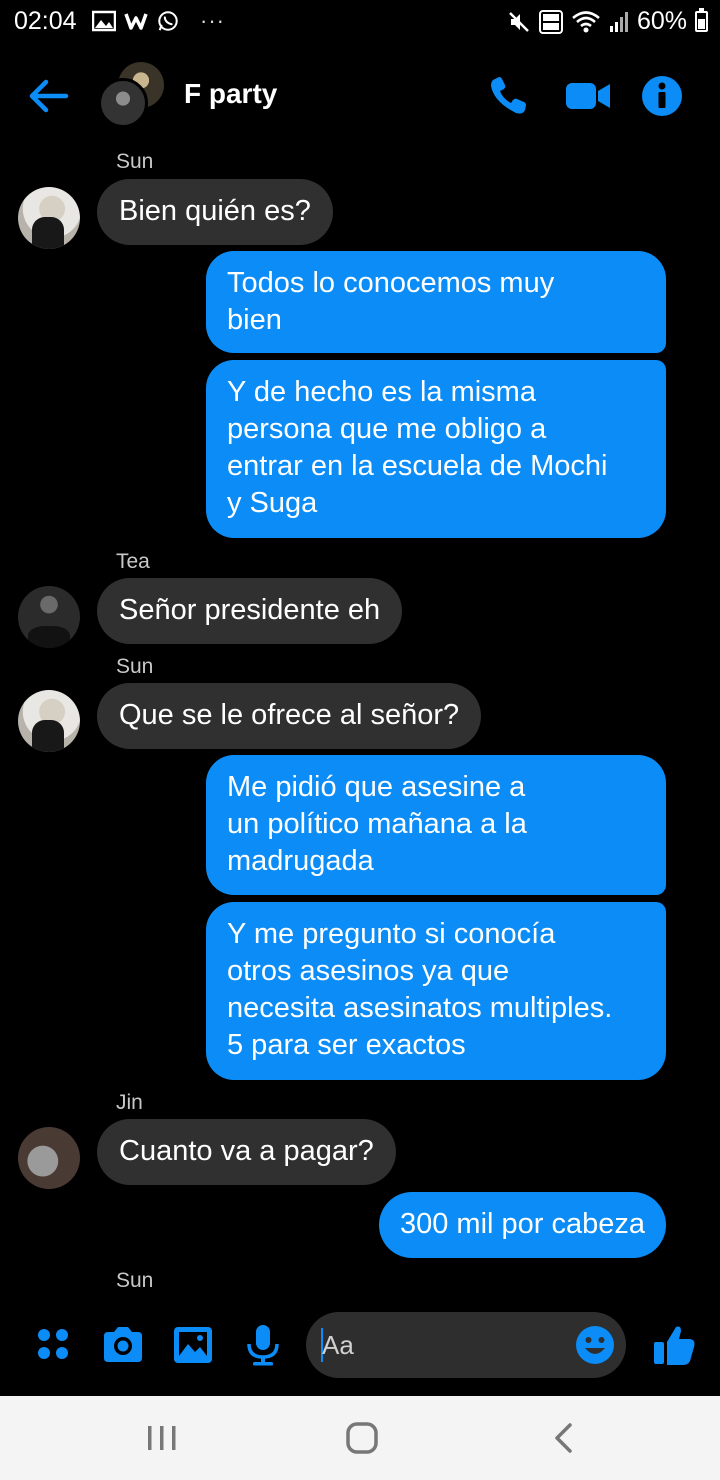 This screenshot has width=720, height=1480. Describe the element at coordinates (387, 429) in the screenshot. I see `message-line: persona que me obligo a` at that location.